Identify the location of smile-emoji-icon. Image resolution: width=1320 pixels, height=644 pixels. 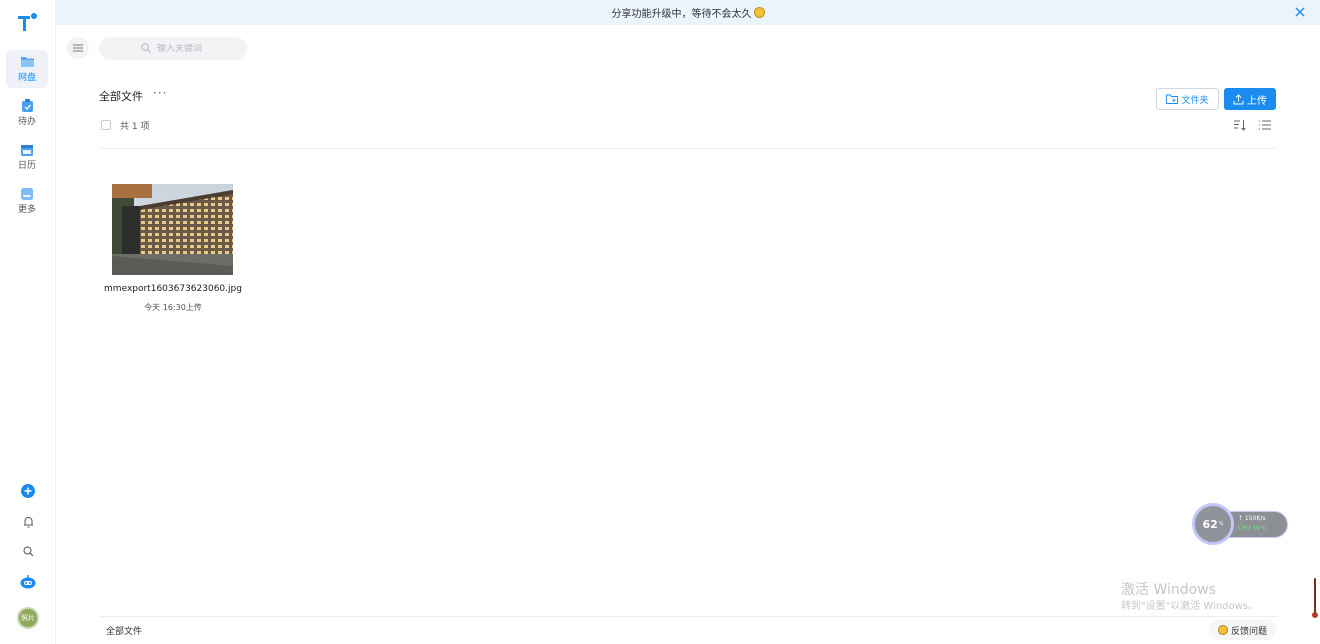
(759, 12).